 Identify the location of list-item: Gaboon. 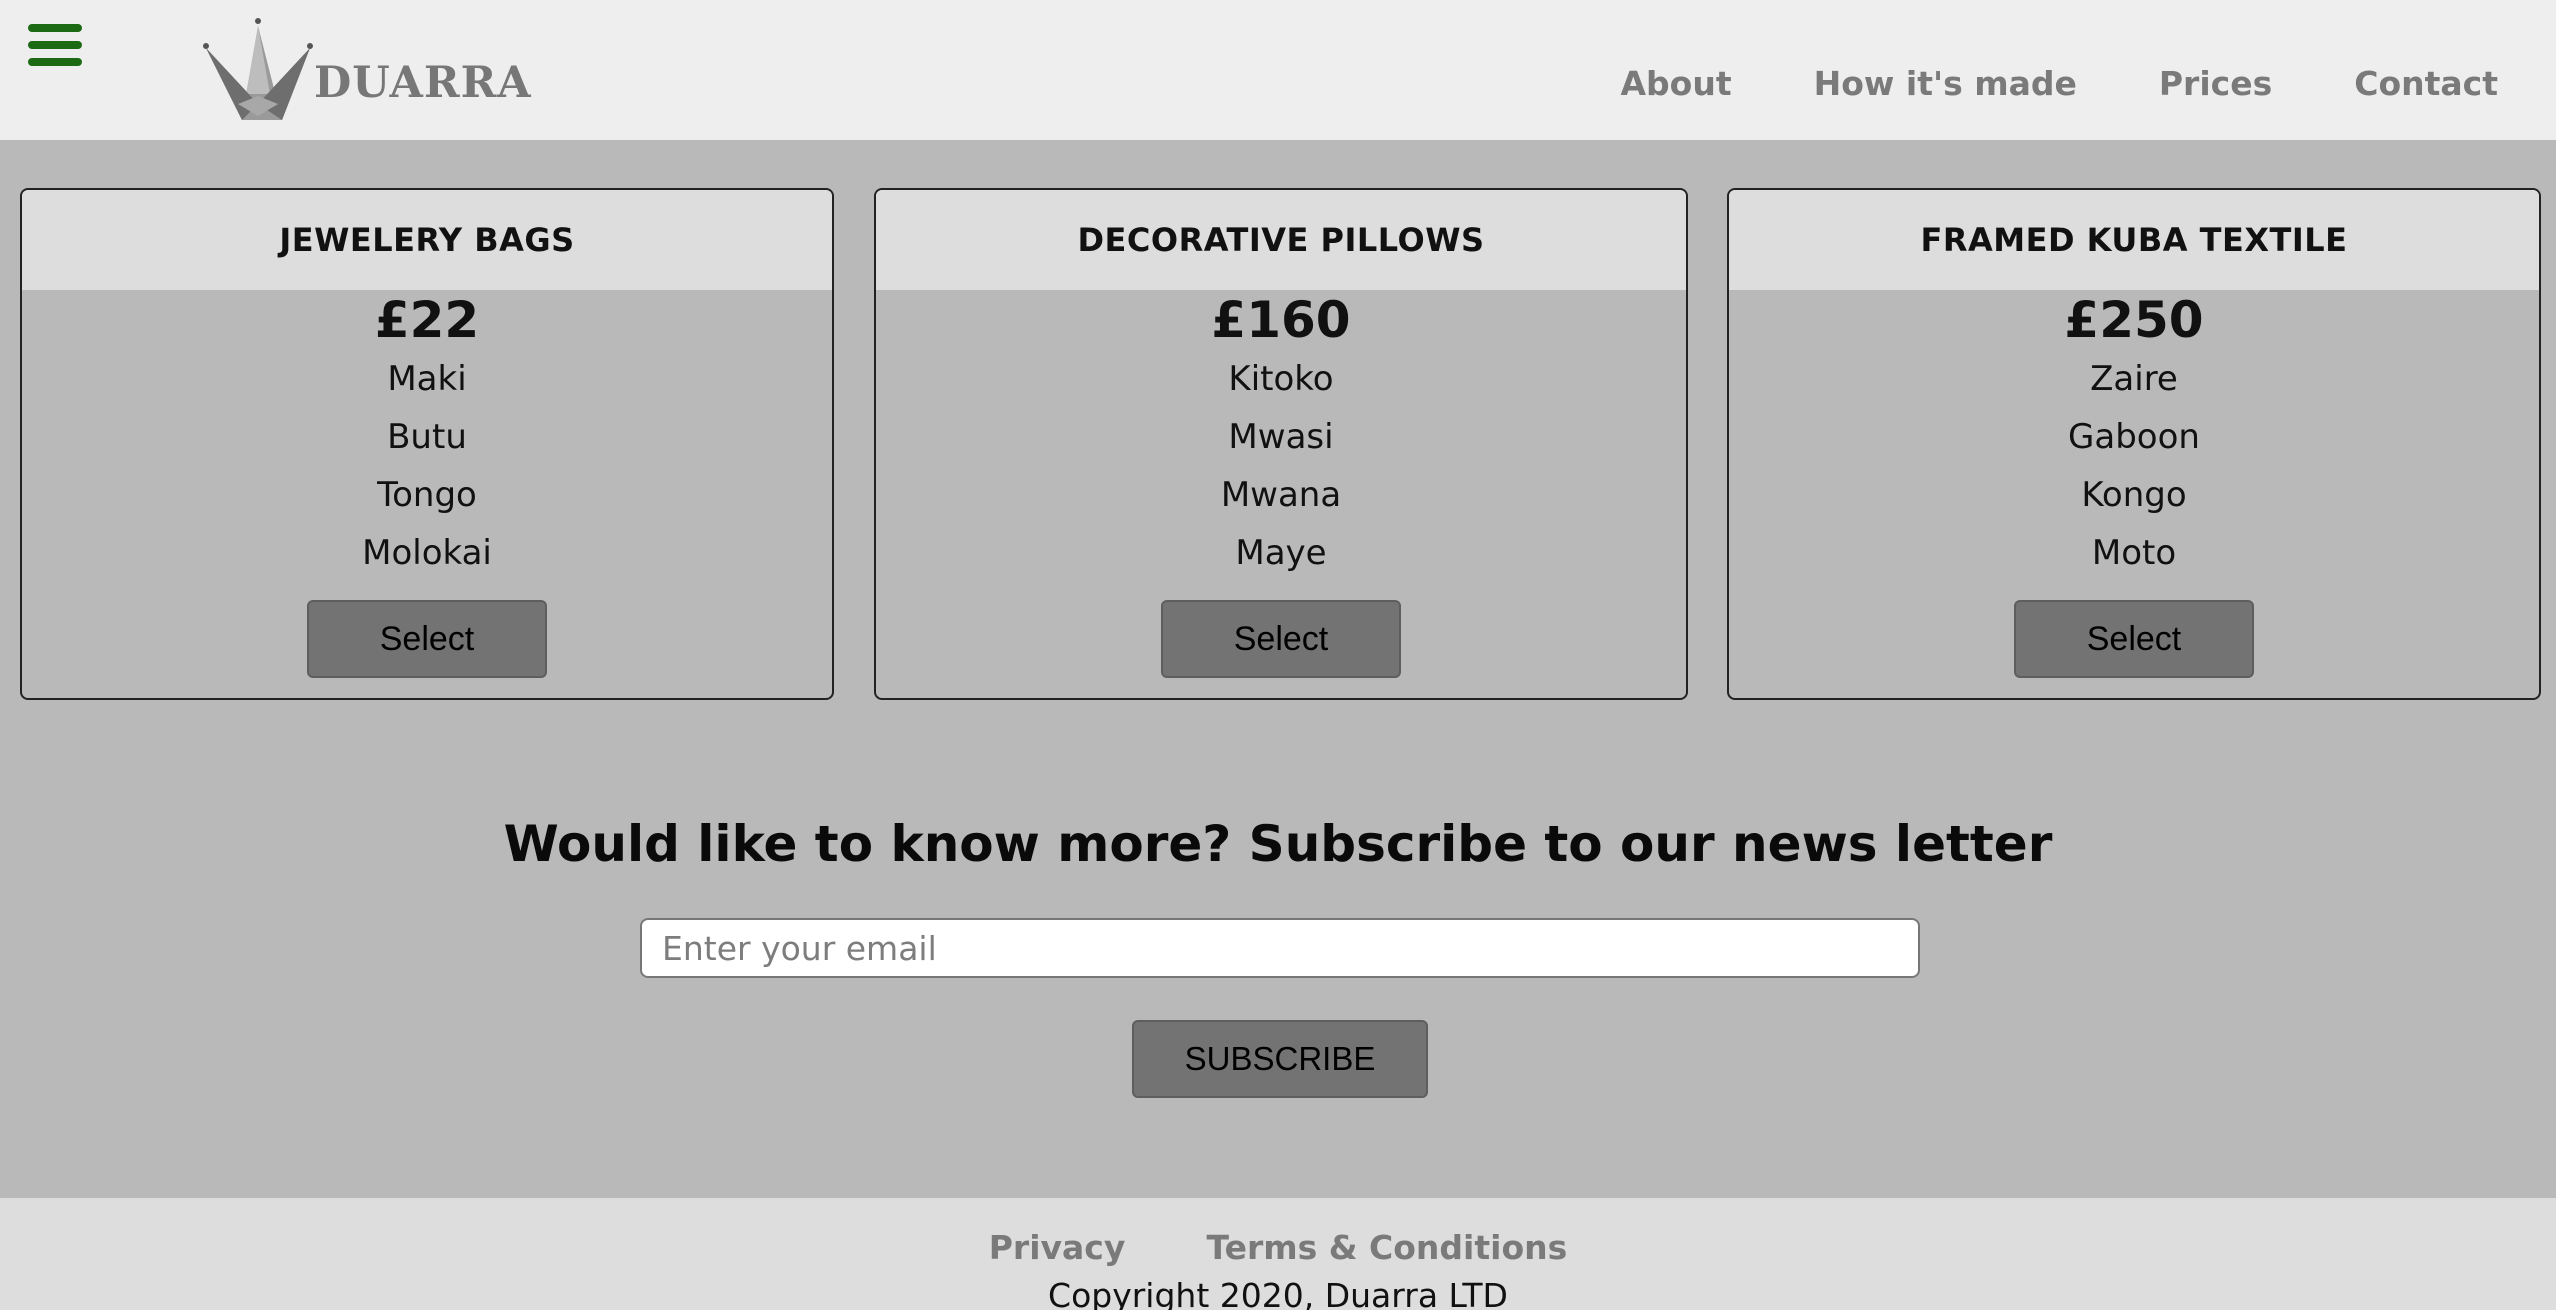
(2134, 437).